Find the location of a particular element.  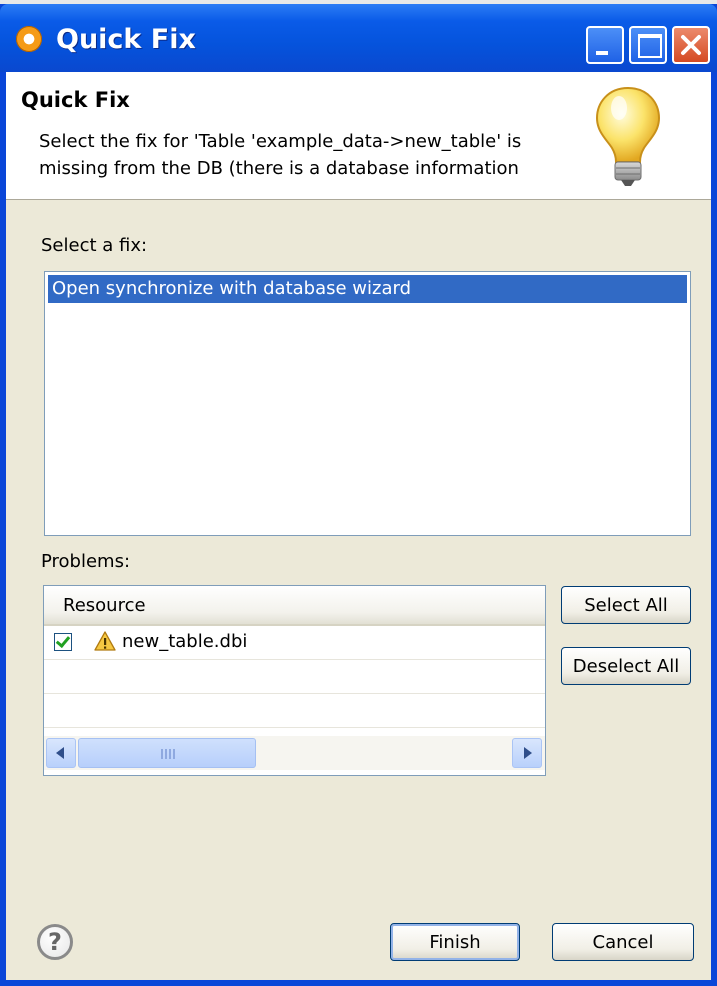

select-fix-label: Select a fix: is located at coordinates (94, 245).